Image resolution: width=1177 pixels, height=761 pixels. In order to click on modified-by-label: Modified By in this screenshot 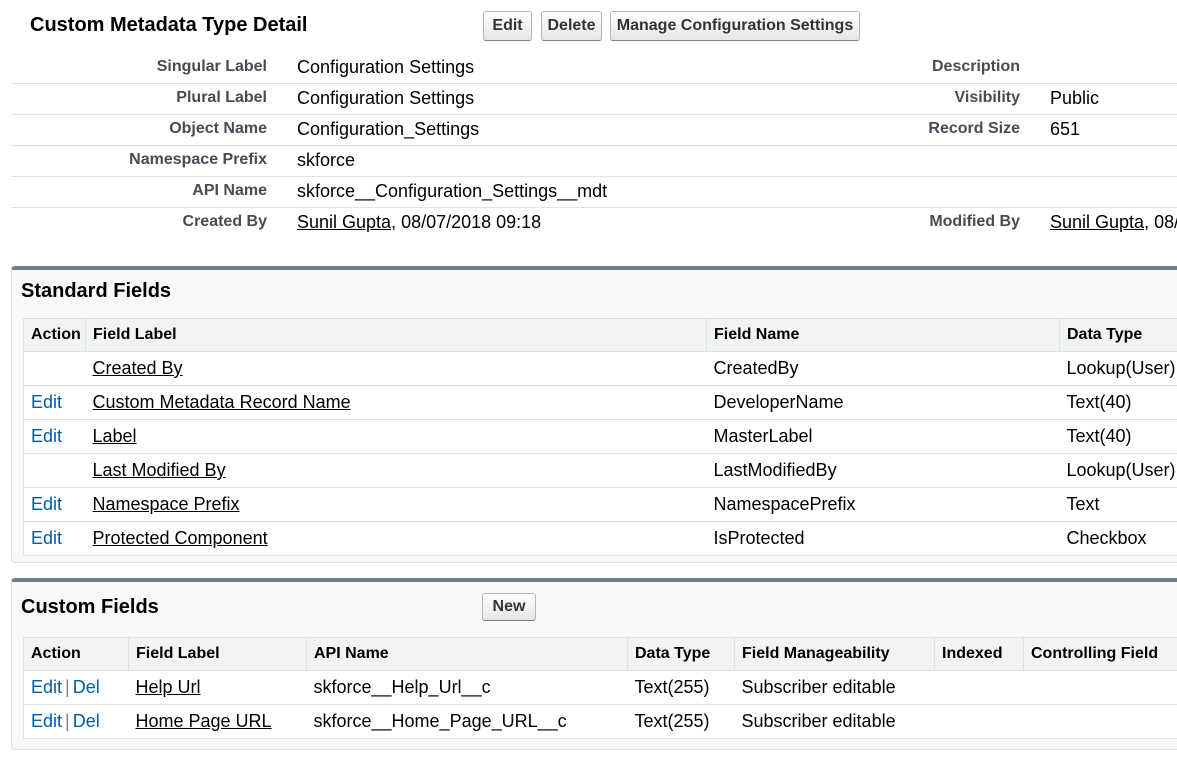, I will do `click(974, 221)`.